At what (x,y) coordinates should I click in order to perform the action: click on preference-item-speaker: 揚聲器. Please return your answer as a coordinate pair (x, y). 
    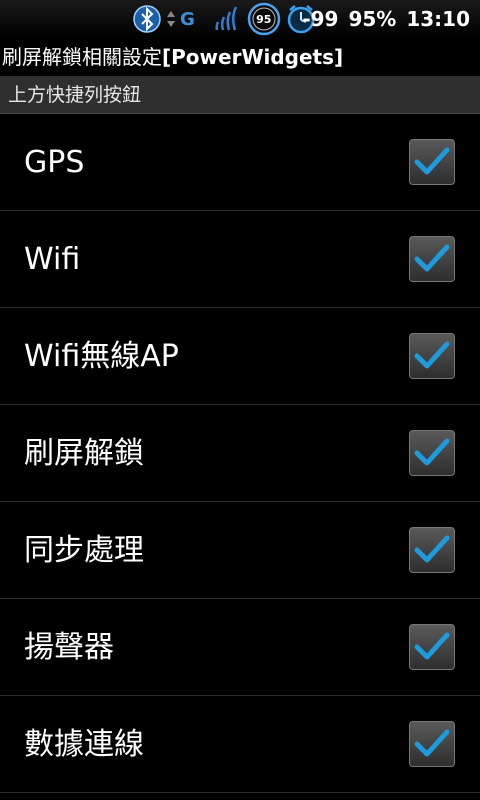
    Looking at the image, I should click on (240, 647).